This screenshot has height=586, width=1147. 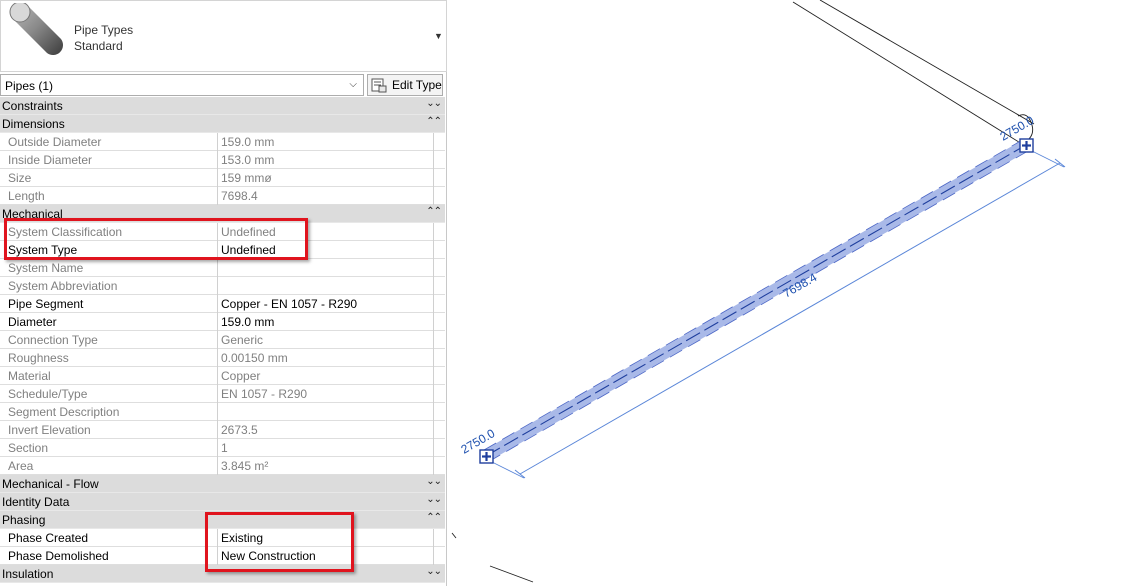 I want to click on property-row-system-type: System Type Undefined, so click(x=222, y=250).